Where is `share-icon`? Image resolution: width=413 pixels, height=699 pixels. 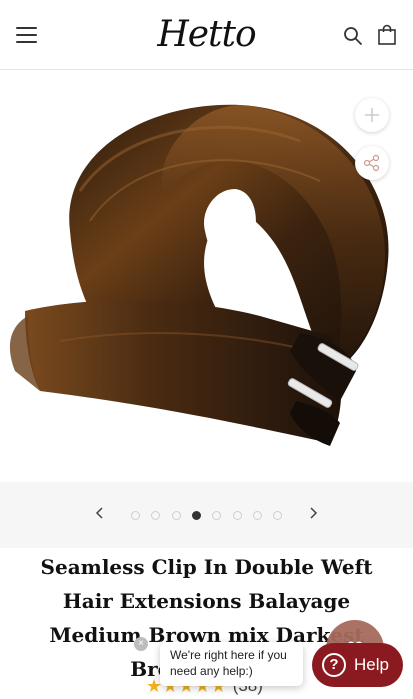 share-icon is located at coordinates (371, 163).